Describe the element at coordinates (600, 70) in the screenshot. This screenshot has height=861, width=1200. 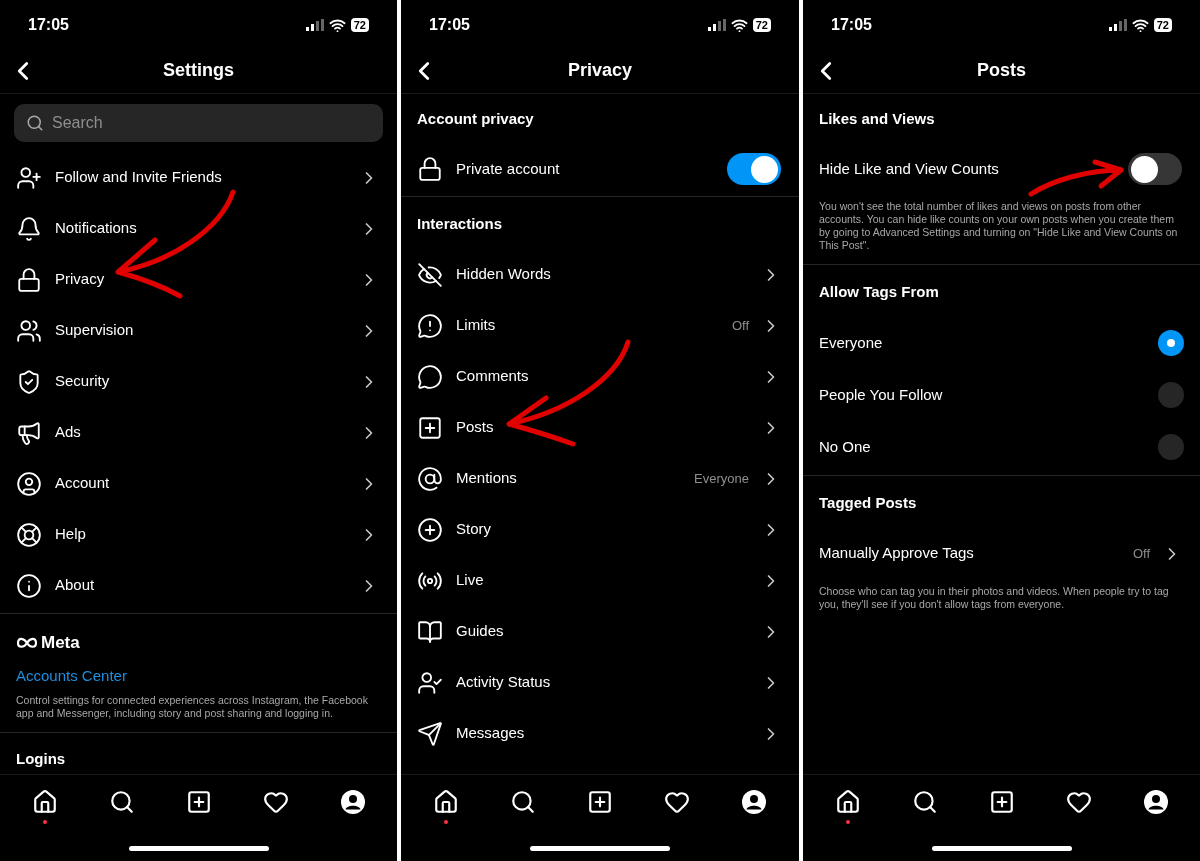
I see `screen-title: Privacy` at that location.